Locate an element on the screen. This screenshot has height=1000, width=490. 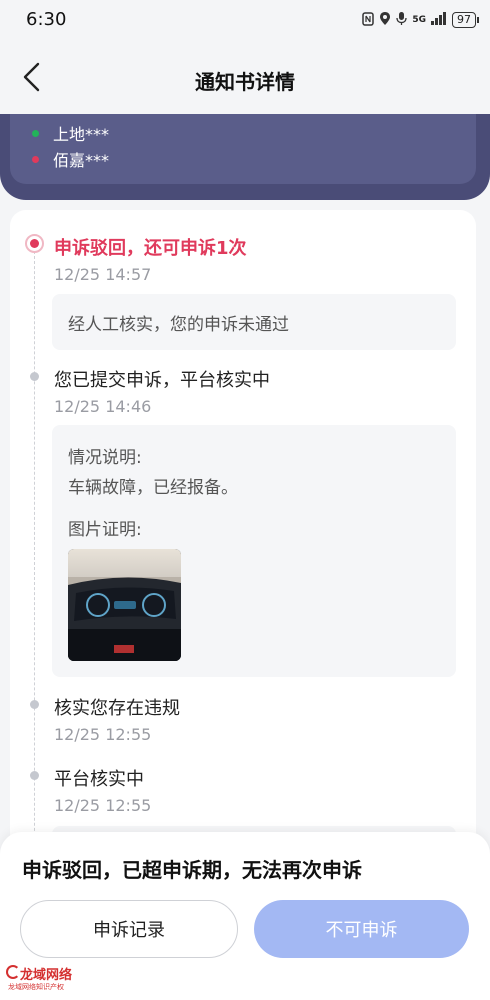
network-label: 5G is located at coordinates (419, 20).